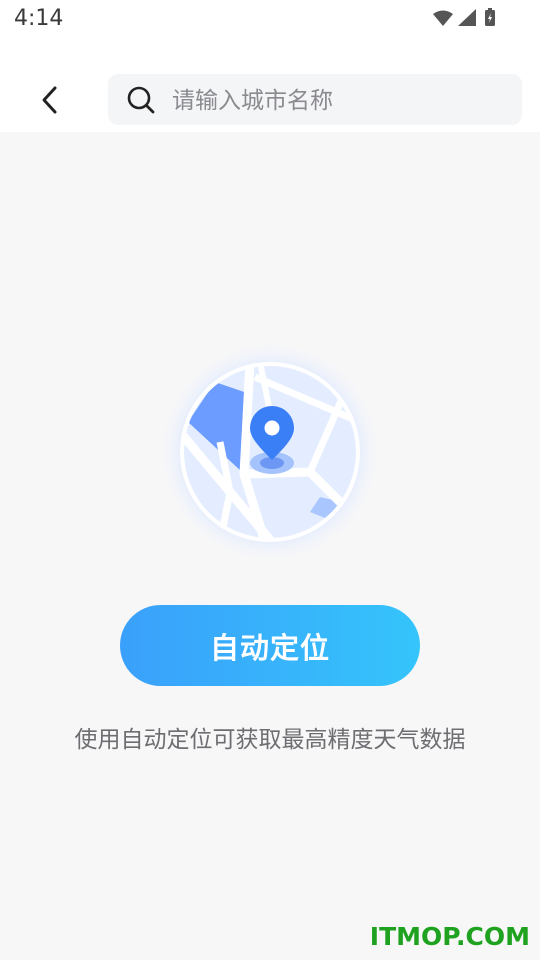 Image resolution: width=540 pixels, height=960 pixels. I want to click on search-input, so click(342, 100).